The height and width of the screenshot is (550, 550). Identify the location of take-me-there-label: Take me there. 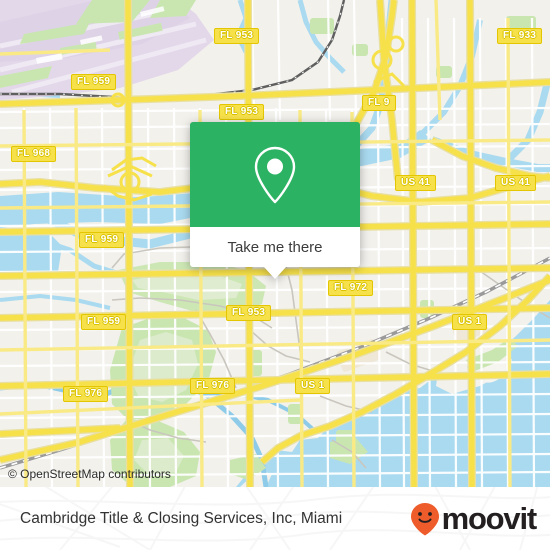
(275, 247).